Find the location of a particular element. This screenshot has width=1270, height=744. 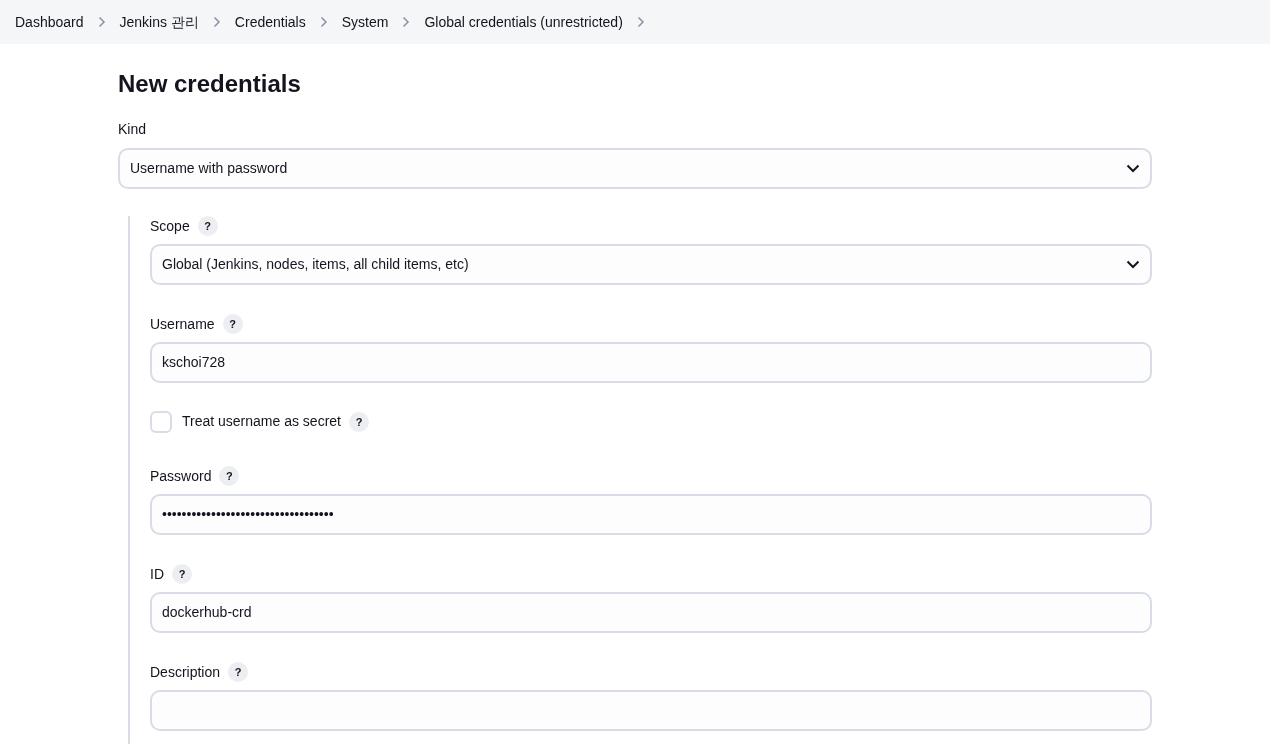

field-label: ID is located at coordinates (157, 574).